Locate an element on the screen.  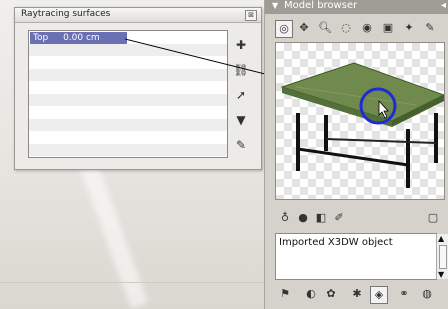
object-icon: ◈ is located at coordinates (379, 295).